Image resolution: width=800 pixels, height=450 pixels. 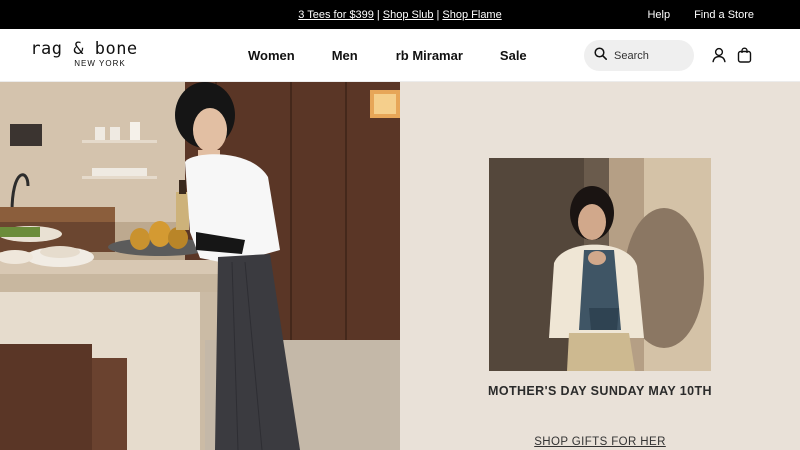 I want to click on find-store-link: Find a Store, so click(x=724, y=15).